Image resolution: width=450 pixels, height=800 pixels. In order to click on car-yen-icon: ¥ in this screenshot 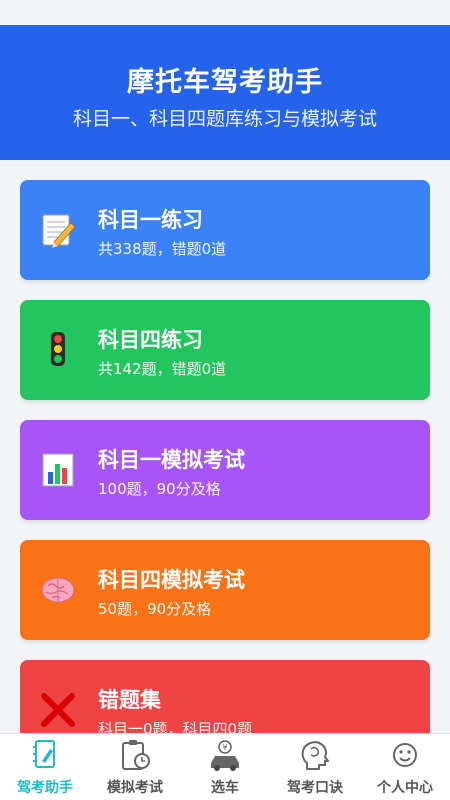, I will do `click(225, 755)`.